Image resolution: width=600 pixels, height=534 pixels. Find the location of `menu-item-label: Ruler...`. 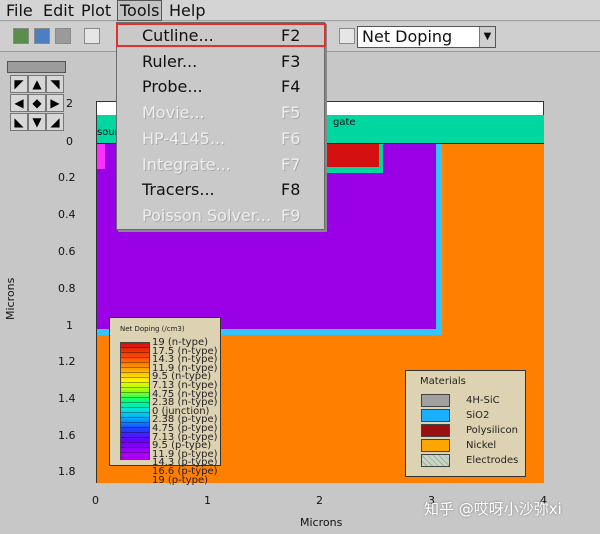

menu-item-label: Ruler... is located at coordinates (170, 61).